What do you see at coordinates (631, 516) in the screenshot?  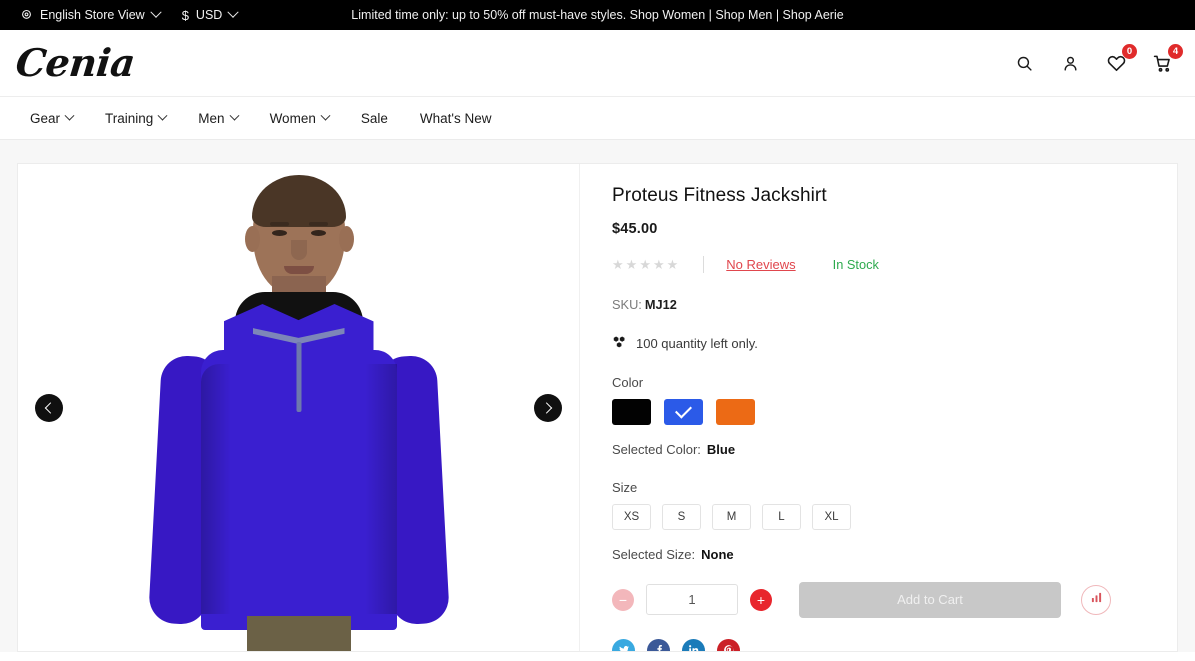 I see `size-option-xs: XS` at bounding box center [631, 516].